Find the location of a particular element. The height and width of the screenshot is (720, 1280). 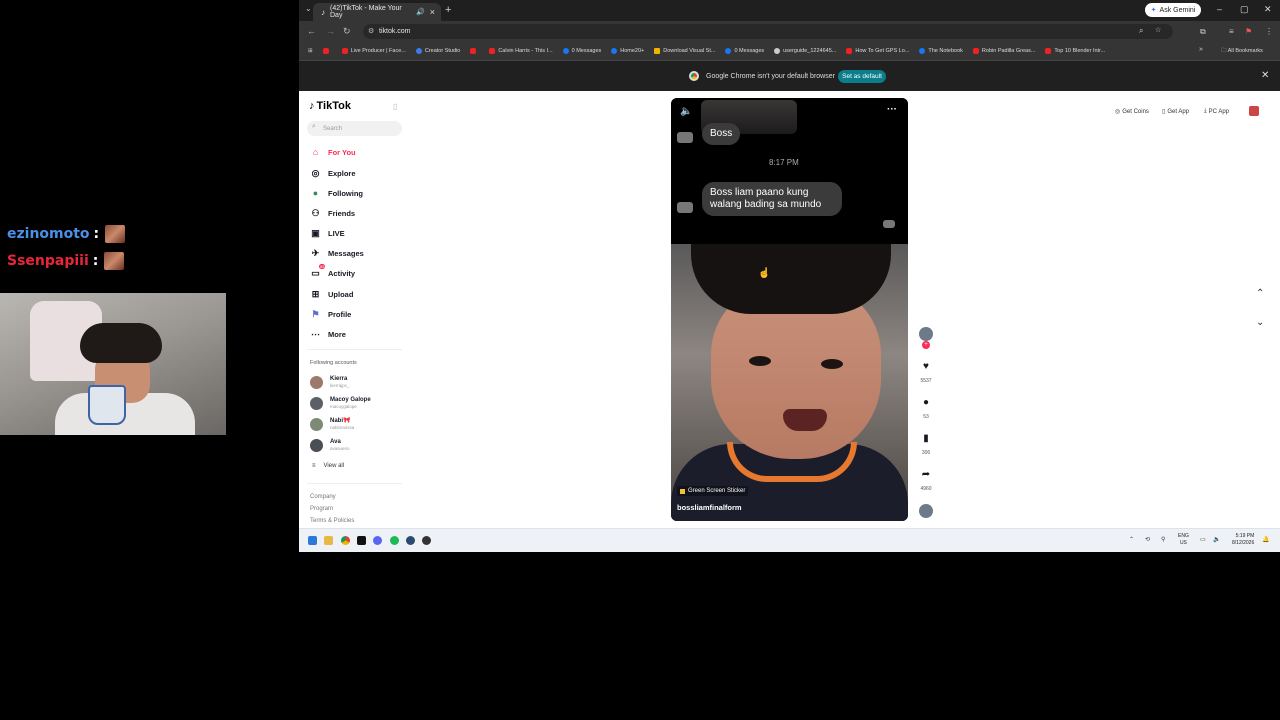

star-icon: ☆ is located at coordinates (1158, 30).